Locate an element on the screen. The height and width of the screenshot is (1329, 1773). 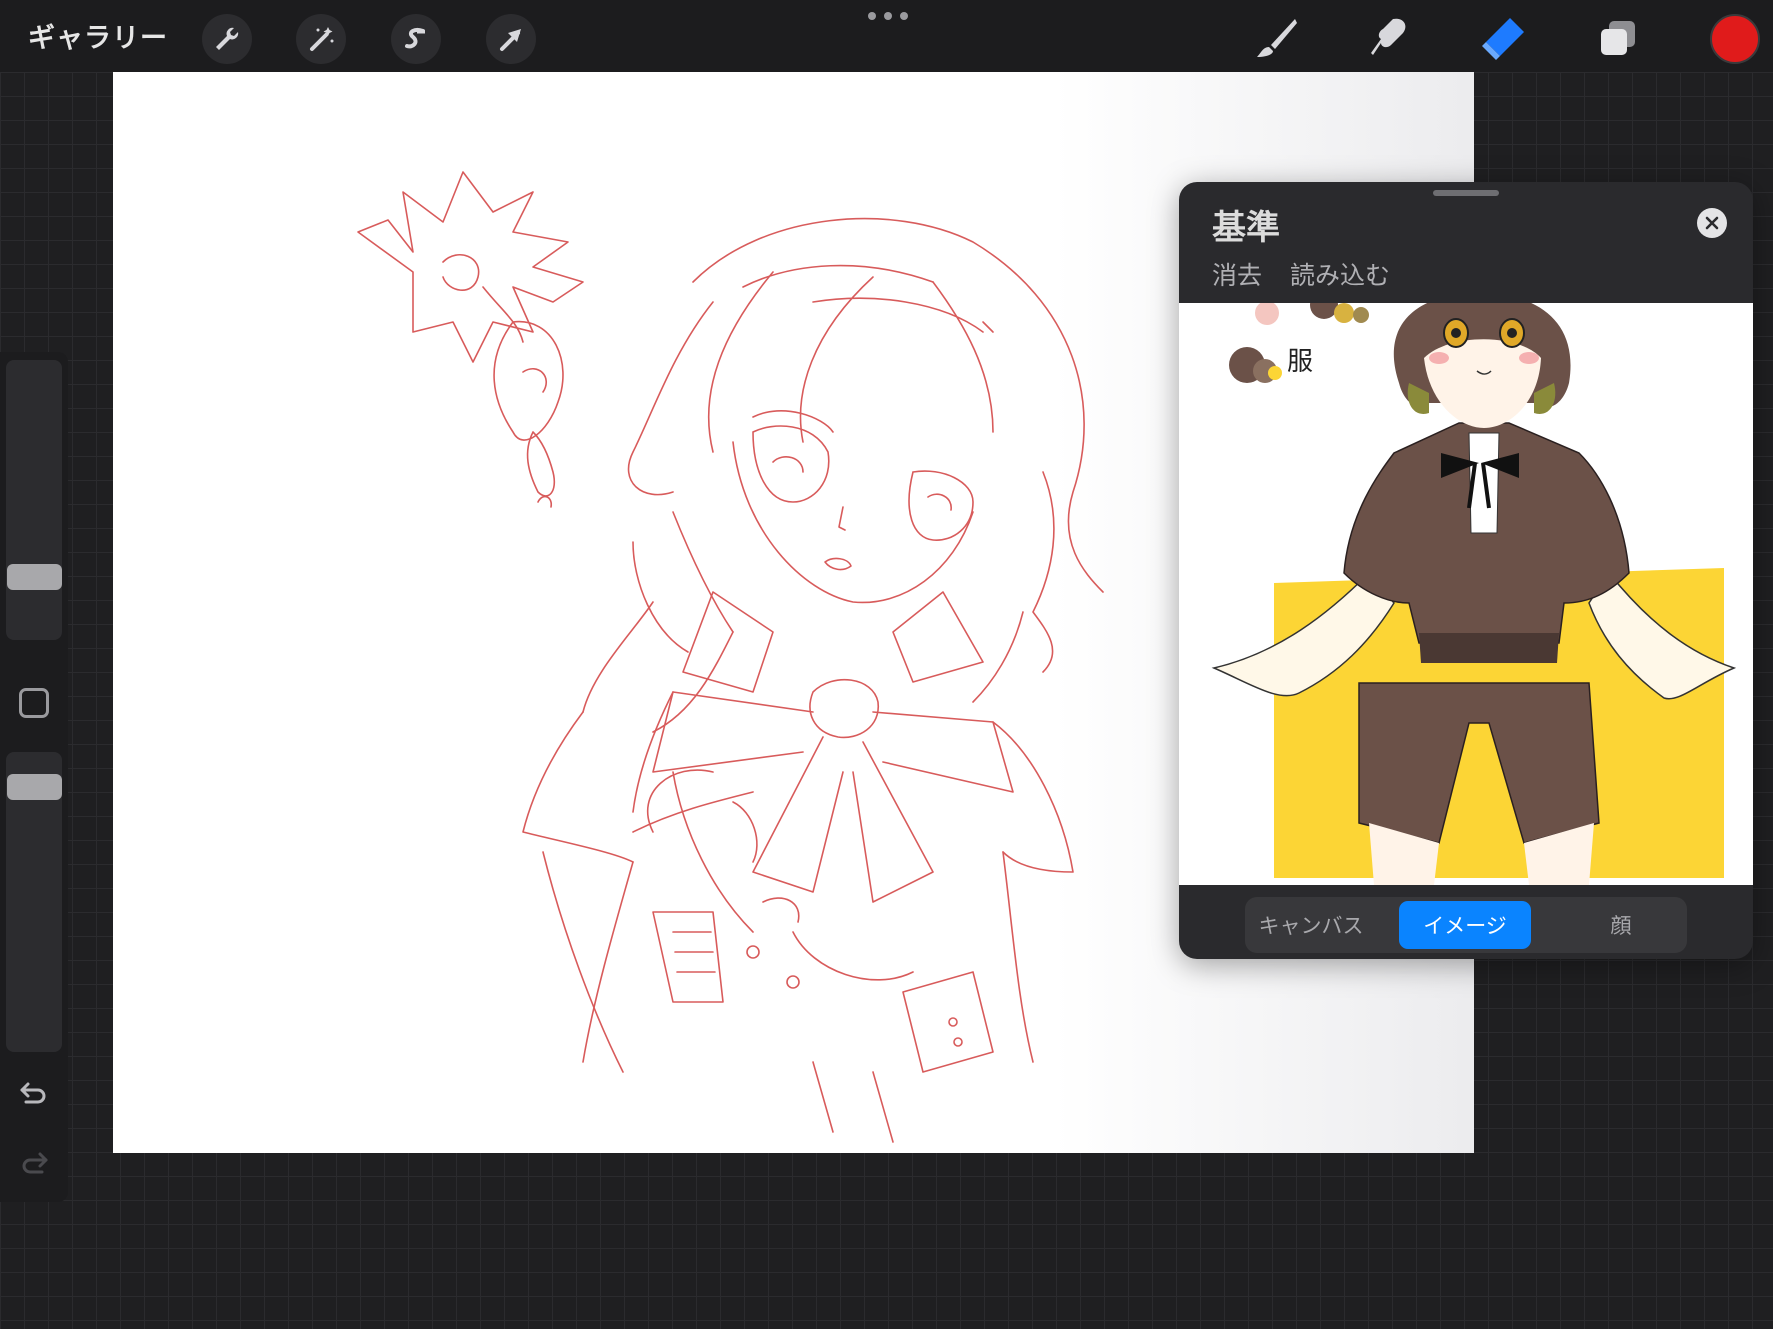
color-picker-button is located at coordinates (1735, 39).